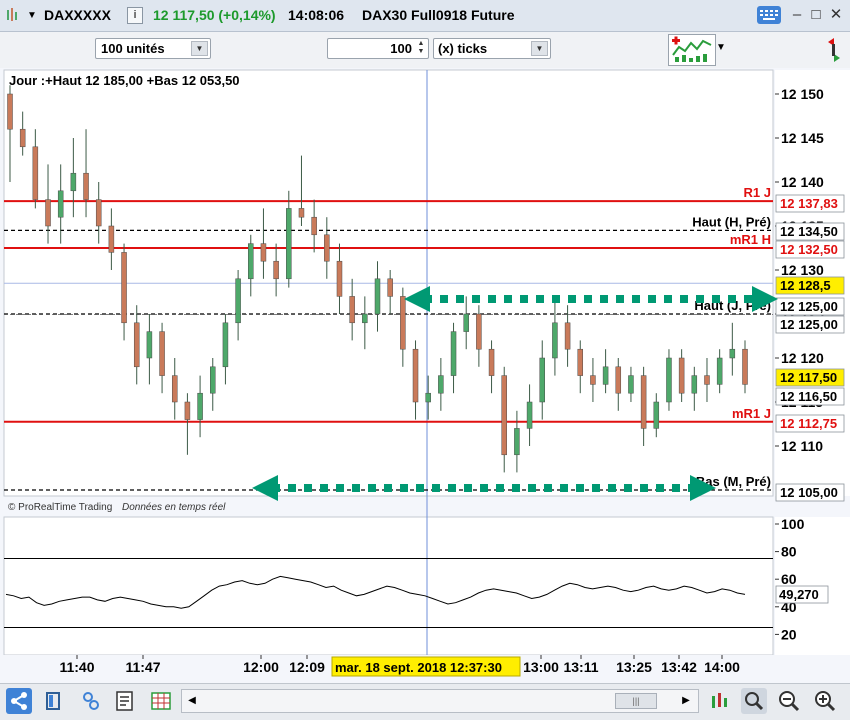  Describe the element at coordinates (142, 667) in the screenshot. I see `time-tick-label: 11:47` at that location.